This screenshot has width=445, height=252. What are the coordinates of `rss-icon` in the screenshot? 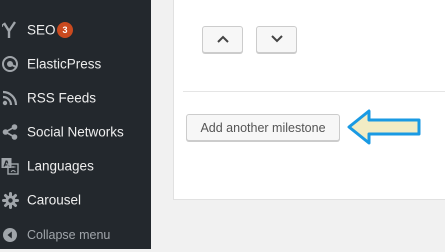 It's located at (10, 98).